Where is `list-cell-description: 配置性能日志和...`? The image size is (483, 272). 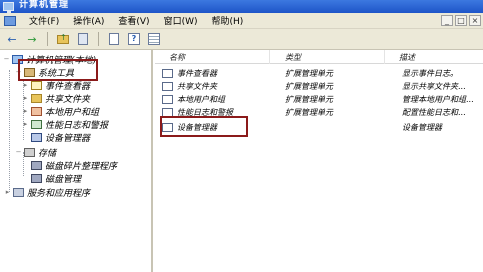 list-cell-description: 配置性能日志和... is located at coordinates (434, 112).